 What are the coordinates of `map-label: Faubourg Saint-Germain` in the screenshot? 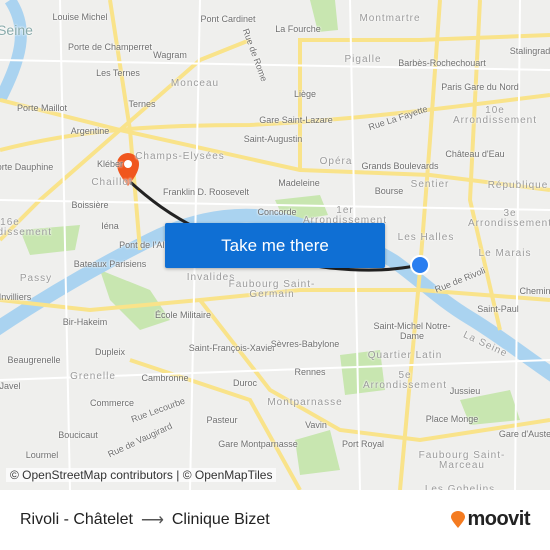 It's located at (272, 289).